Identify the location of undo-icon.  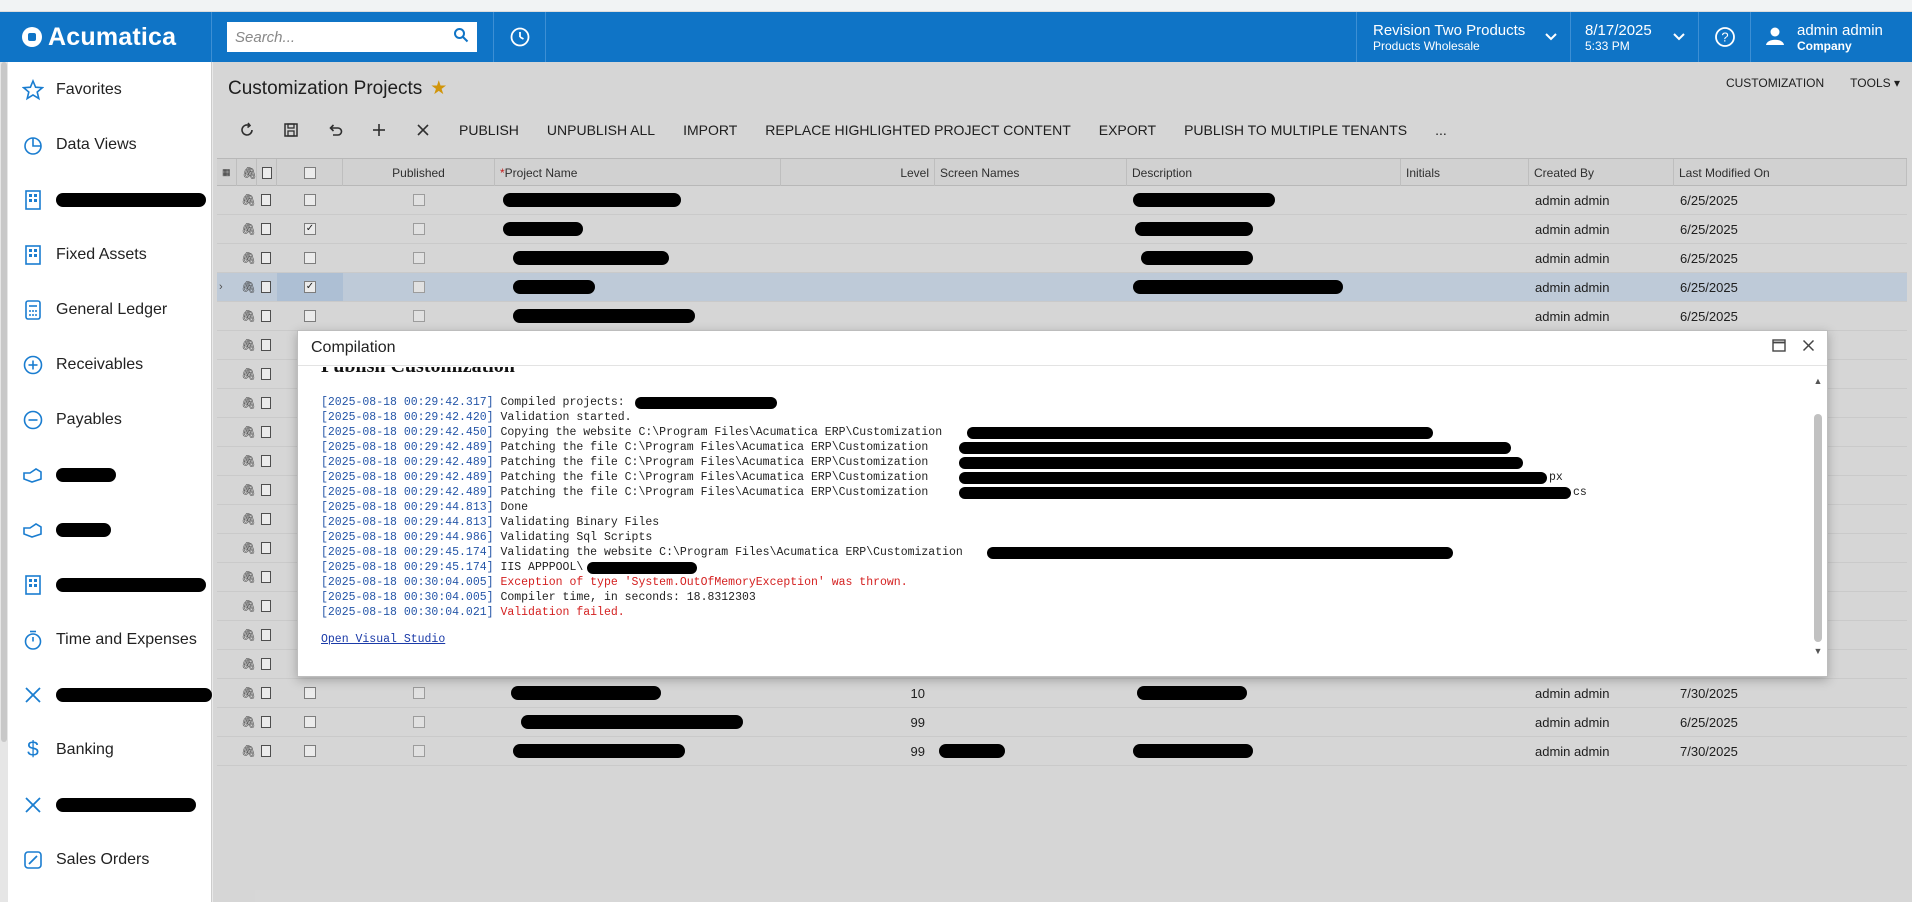
(335, 130).